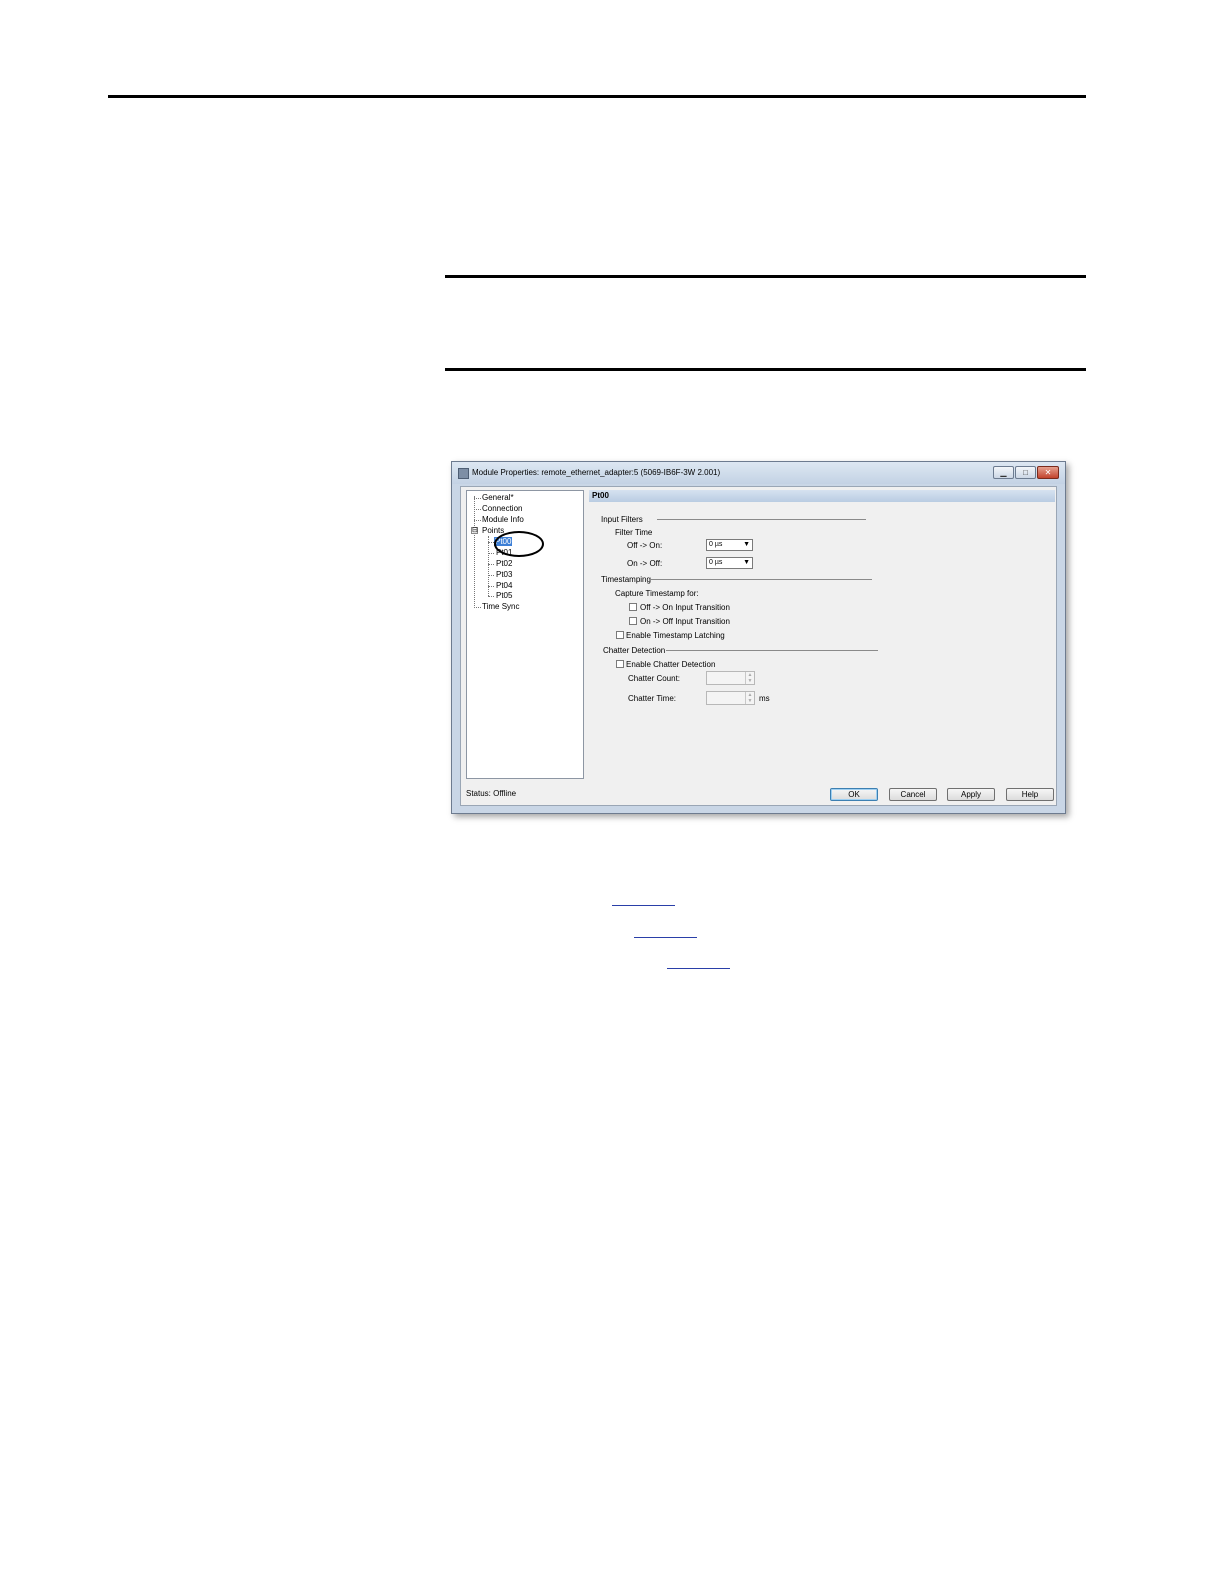 The height and width of the screenshot is (1584, 1224). Describe the element at coordinates (503, 519) in the screenshot. I see `tree-item-module-info: Module Info` at that location.